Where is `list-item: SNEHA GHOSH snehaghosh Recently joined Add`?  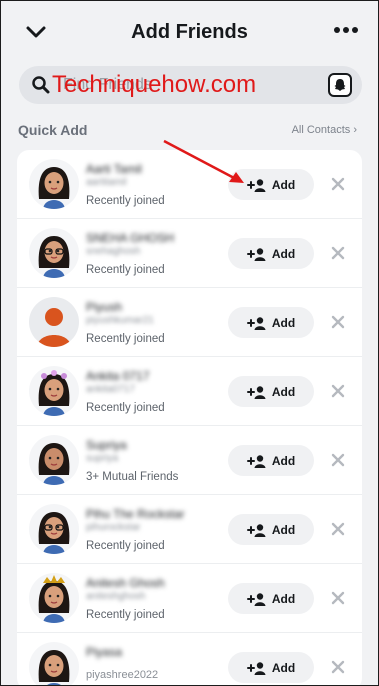
list-item: SNEHA GHOSH snehaghosh Recently joined Add is located at coordinates (189, 253).